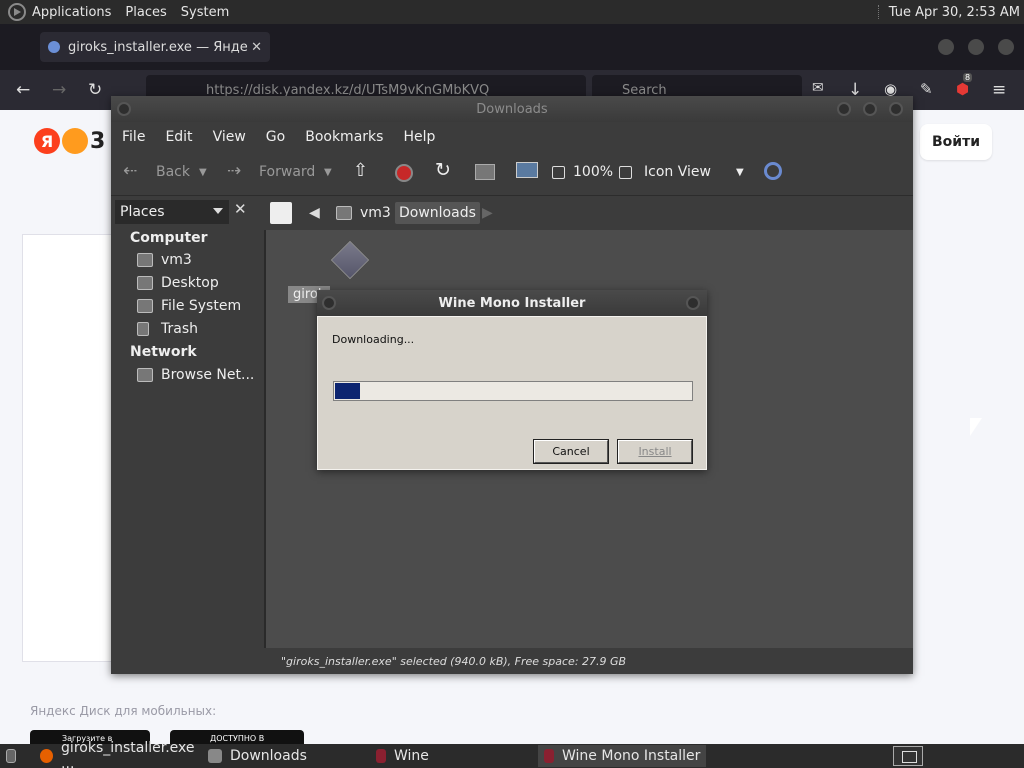  I want to click on file-preview-card, so click(72, 448).